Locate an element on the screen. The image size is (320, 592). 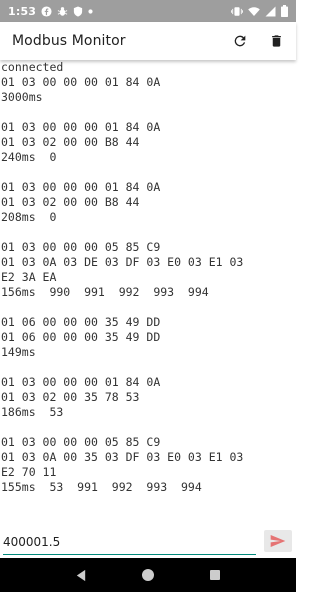
send-icon is located at coordinates (278, 541).